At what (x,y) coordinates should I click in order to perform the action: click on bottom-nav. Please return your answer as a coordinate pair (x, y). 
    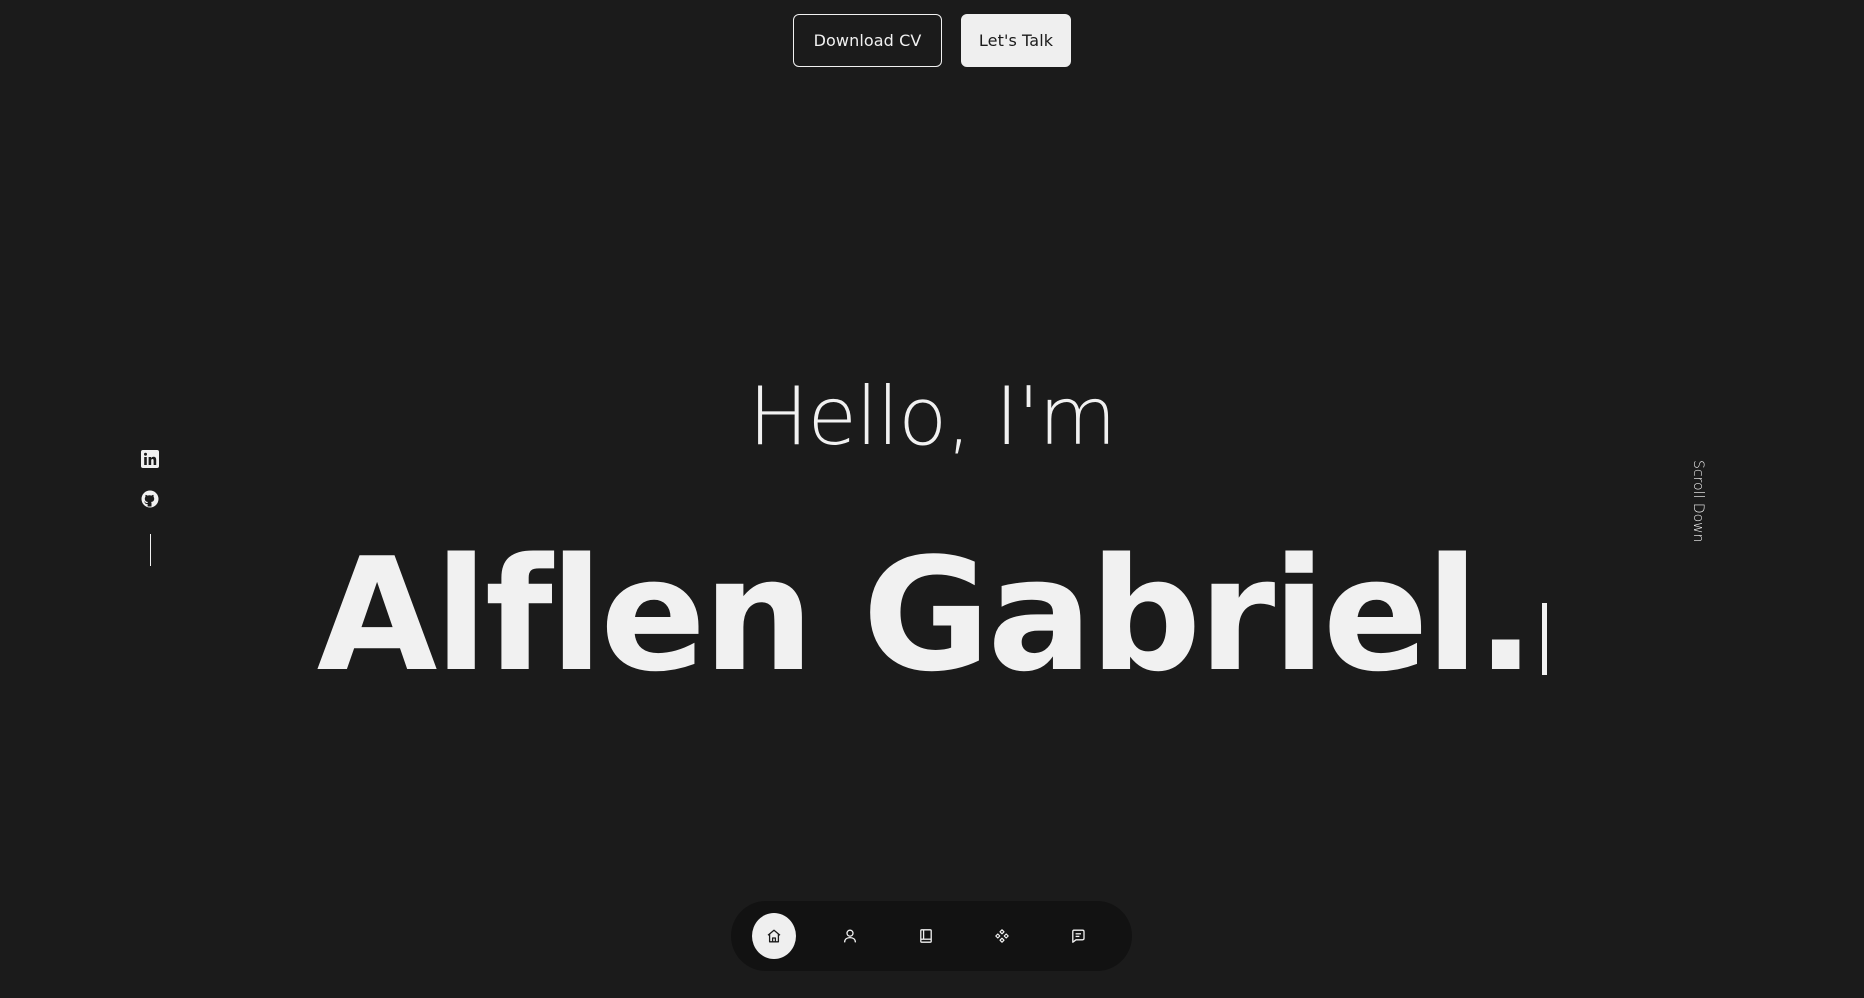
    Looking at the image, I should click on (931, 936).